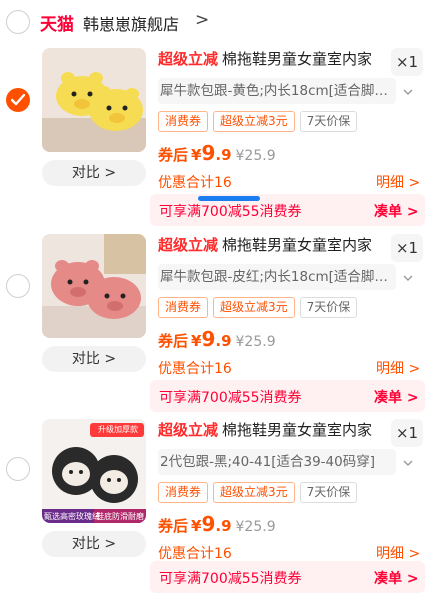 Image resolution: width=425 pixels, height=607 pixels. I want to click on tmall-logo: 天猫, so click(57, 25).